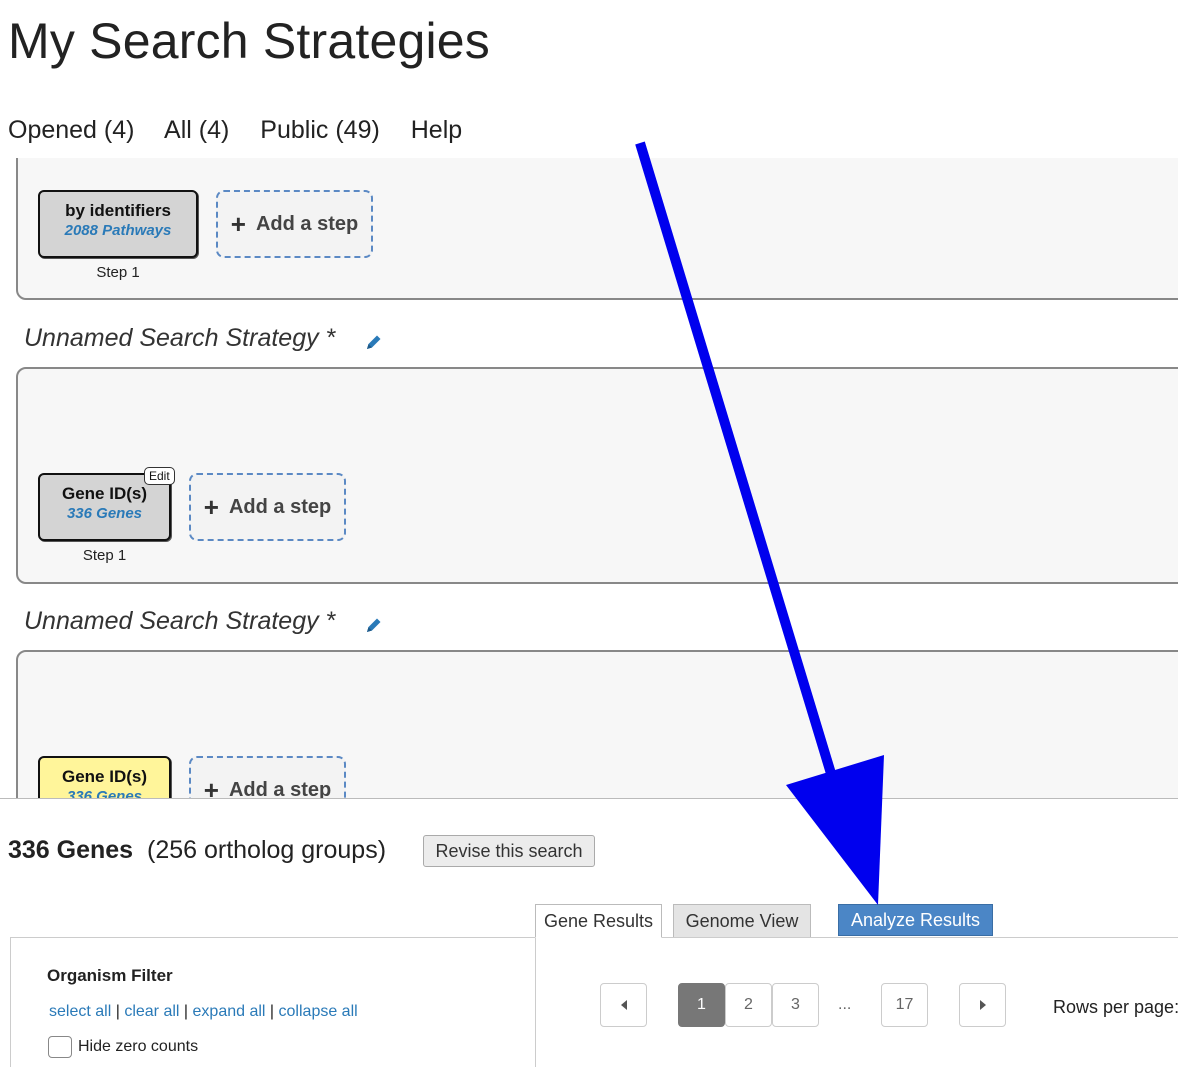 This screenshot has height=1067, width=1178. What do you see at coordinates (138, 1046) in the screenshot?
I see `hide-zero-label: Hide zero counts` at bounding box center [138, 1046].